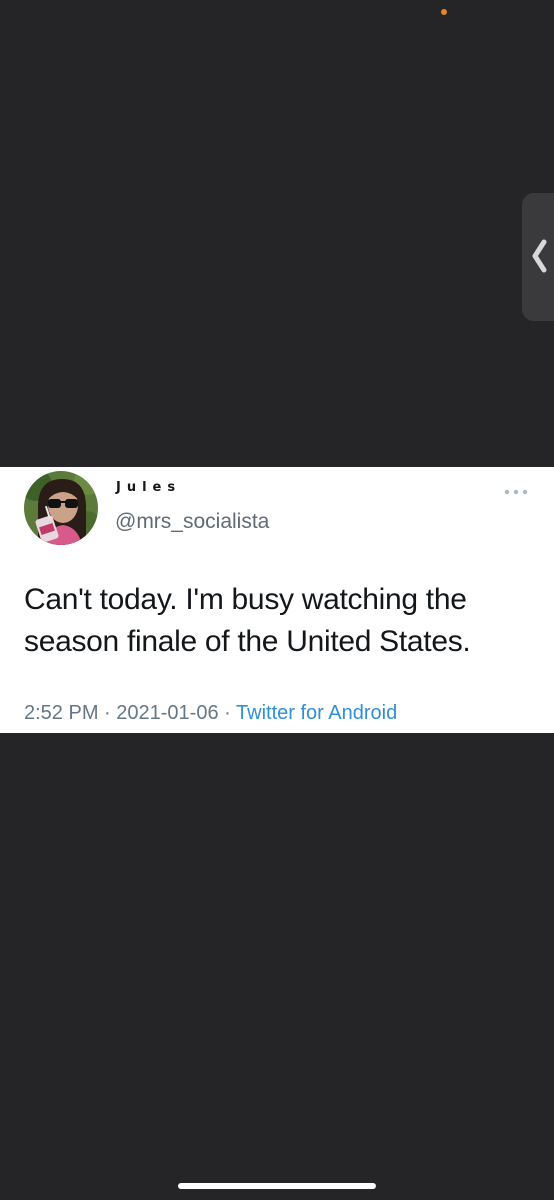 The width and height of the screenshot is (554, 1200). I want to click on avatar, so click(61, 508).